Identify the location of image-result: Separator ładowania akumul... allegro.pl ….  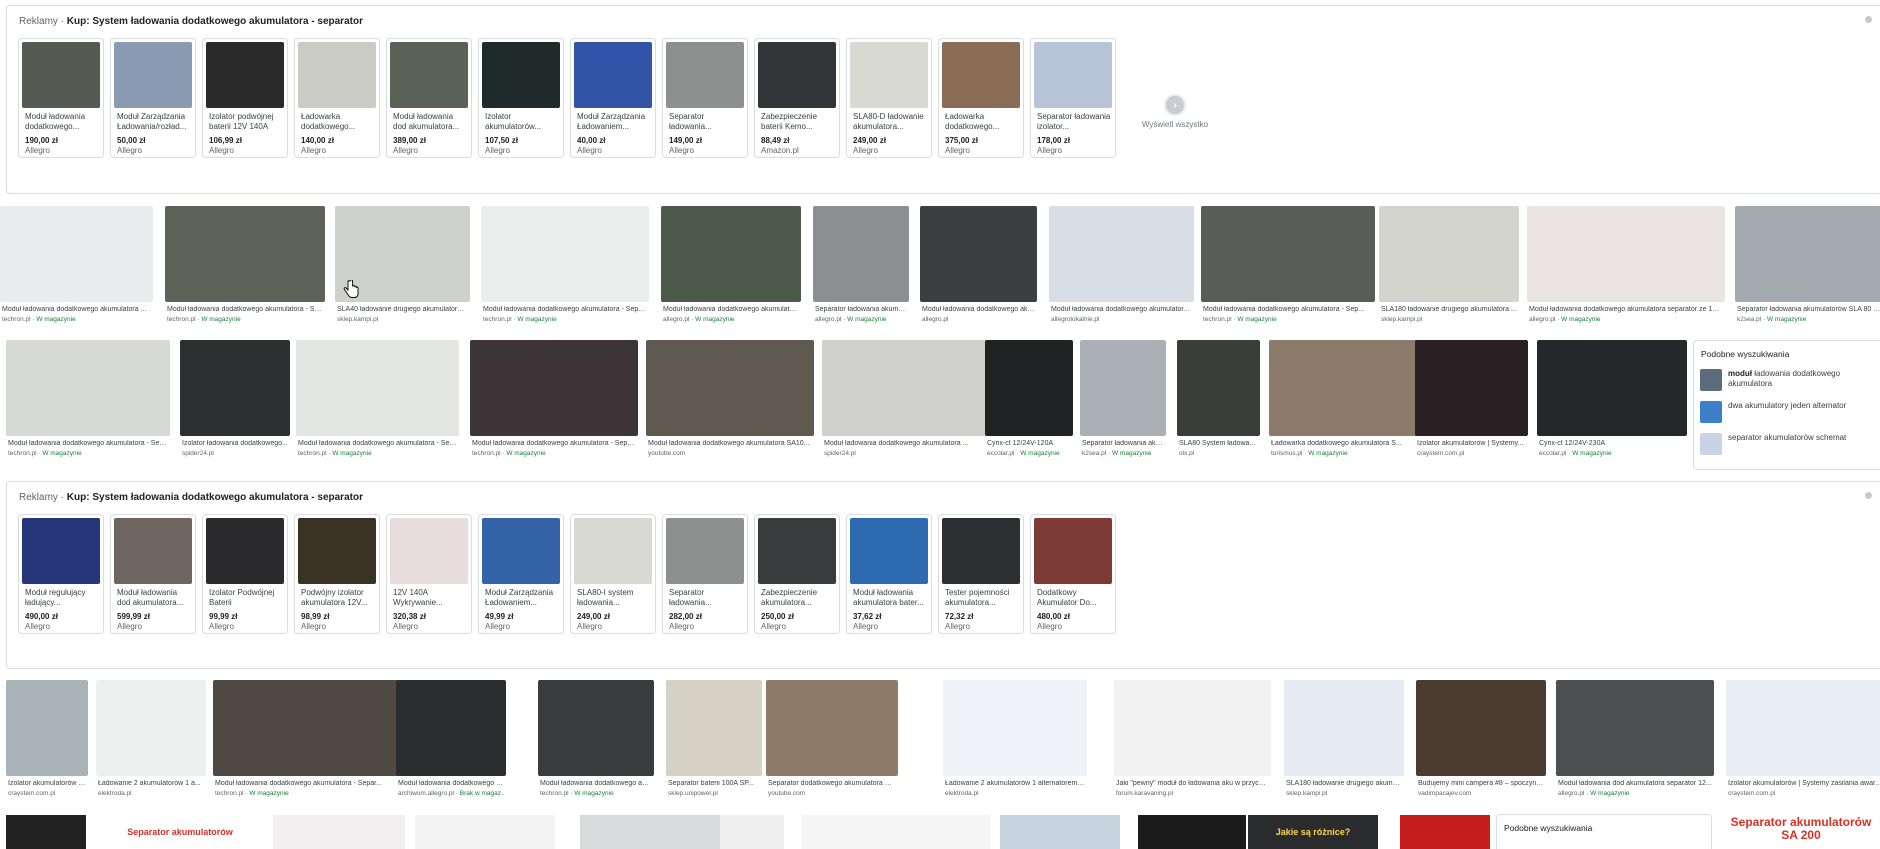
(861, 268).